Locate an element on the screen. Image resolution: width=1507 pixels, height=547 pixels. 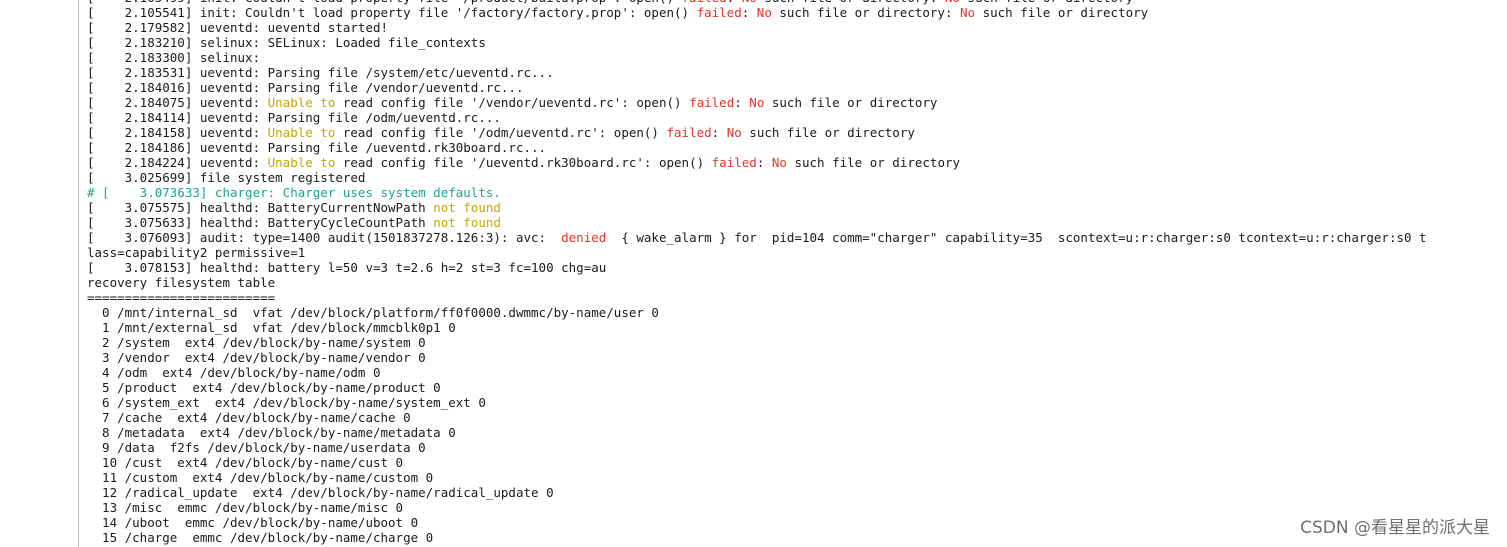
console-line: [ 2.179582] ueventd: ueventd started! is located at coordinates (797, 27).